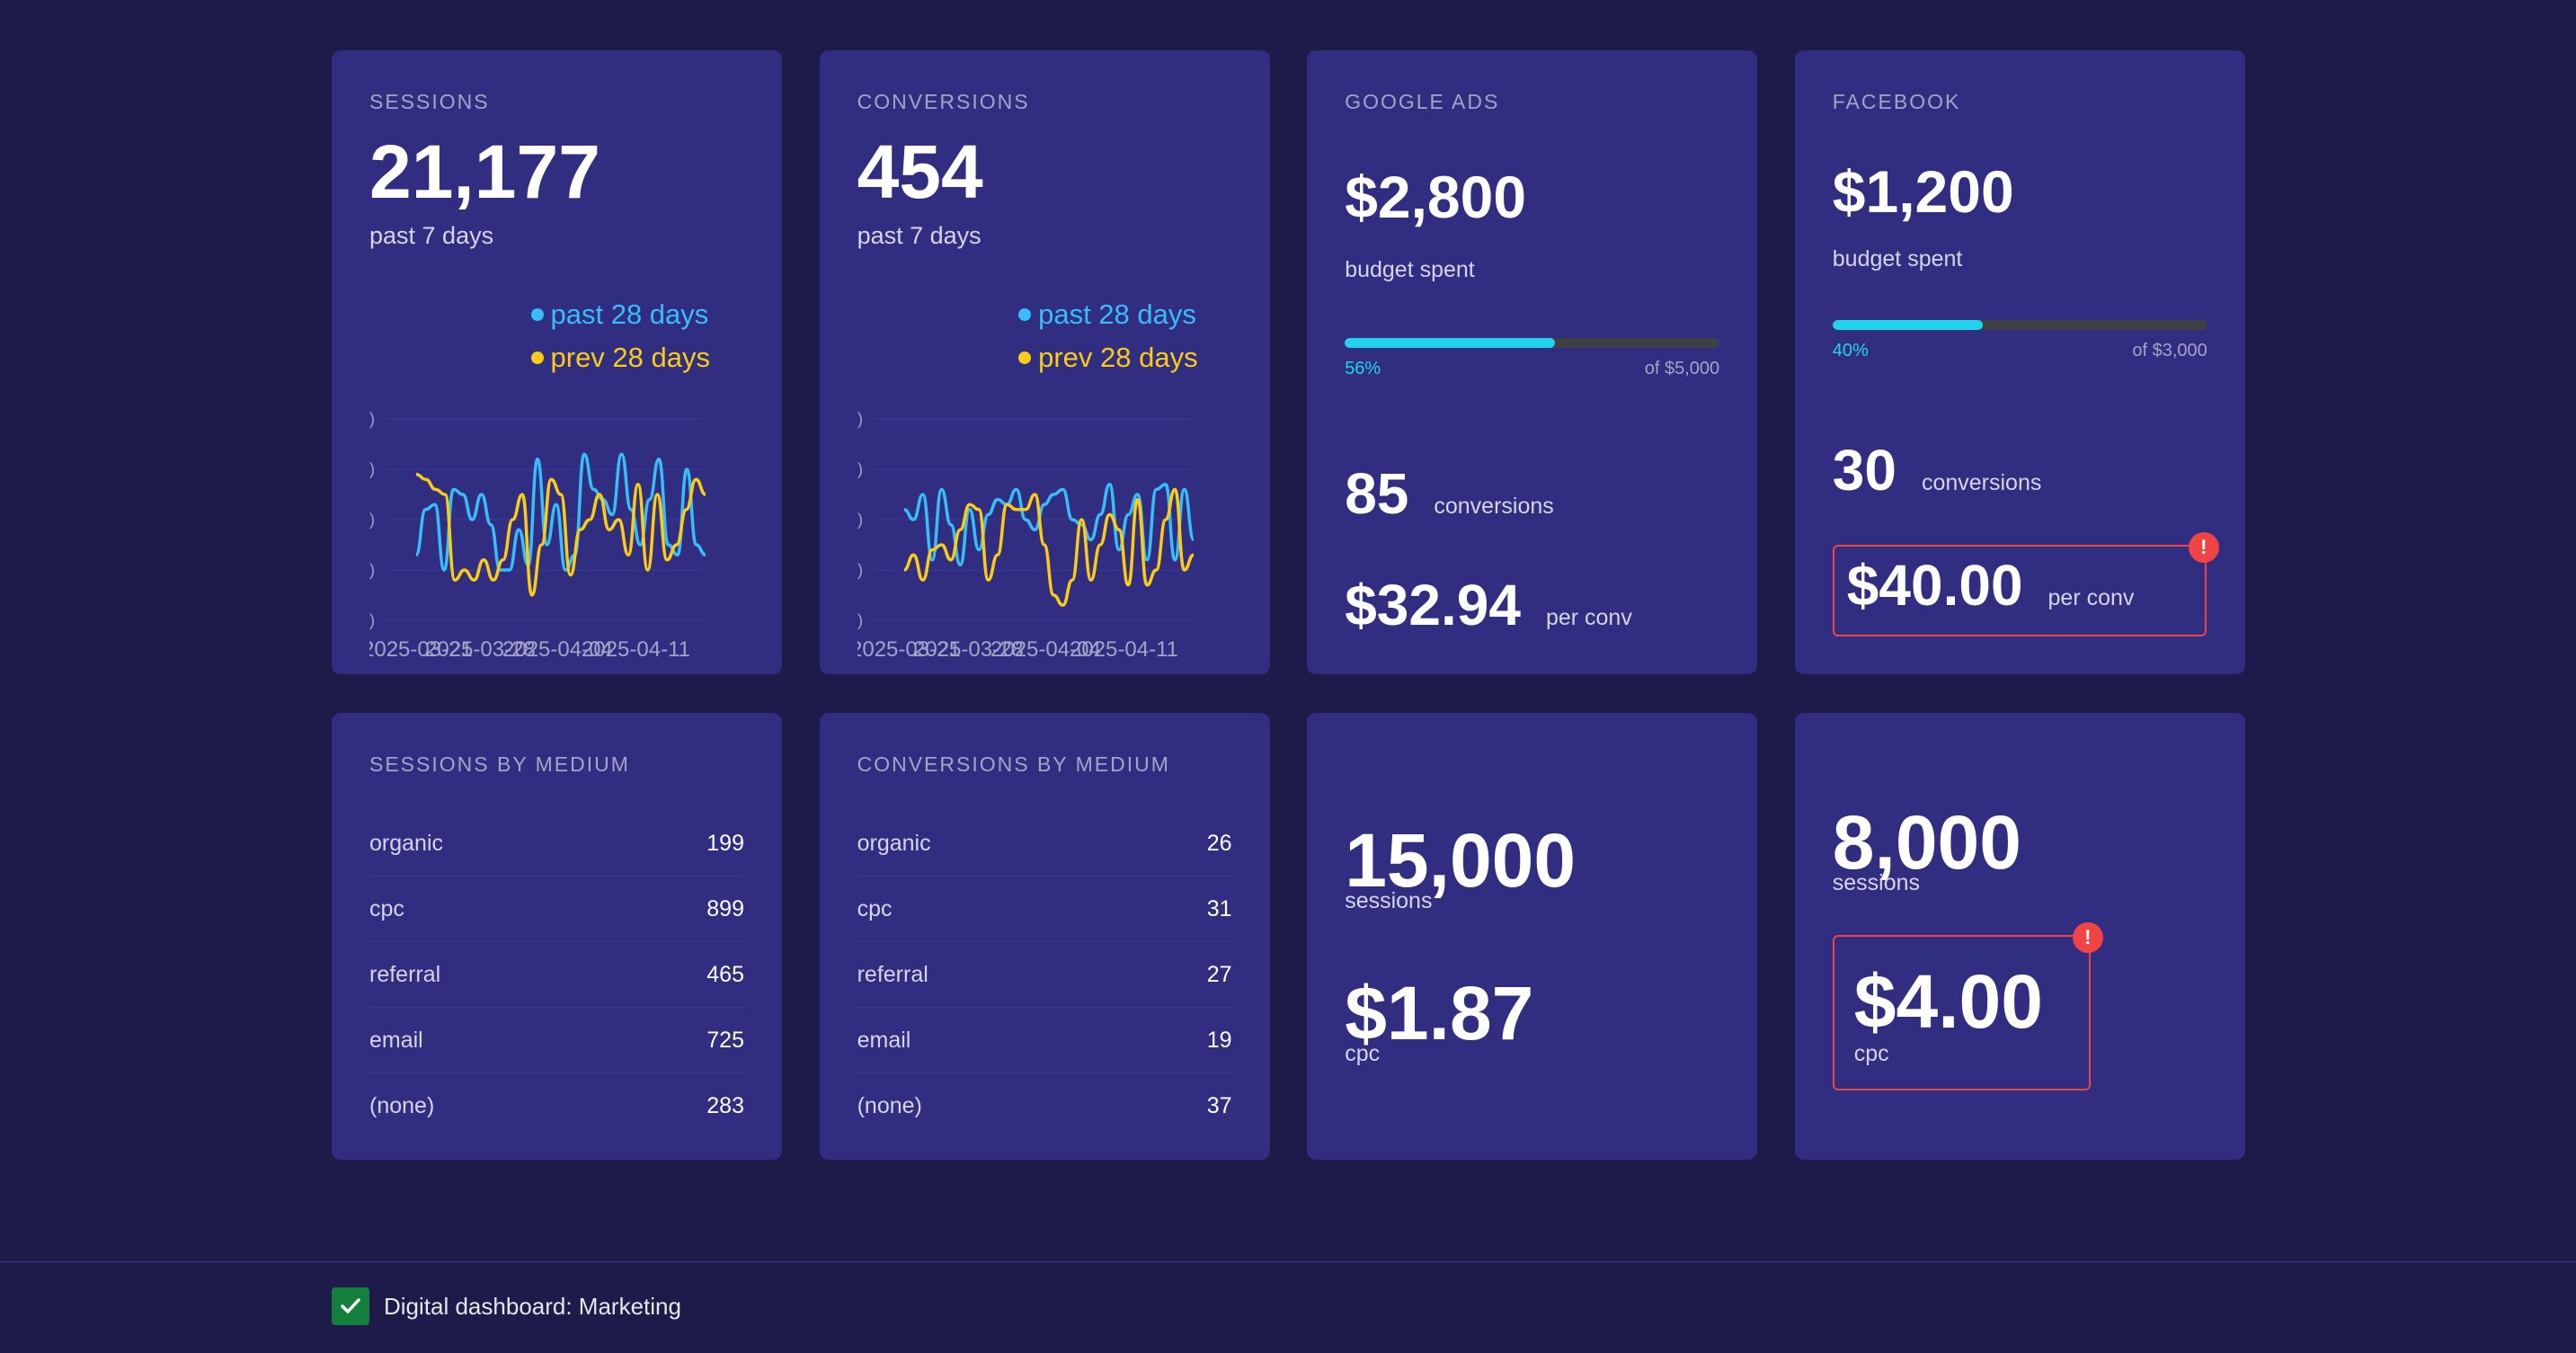 This screenshot has height=1353, width=2576. What do you see at coordinates (2020, 325) in the screenshot?
I see `progress-track` at bounding box center [2020, 325].